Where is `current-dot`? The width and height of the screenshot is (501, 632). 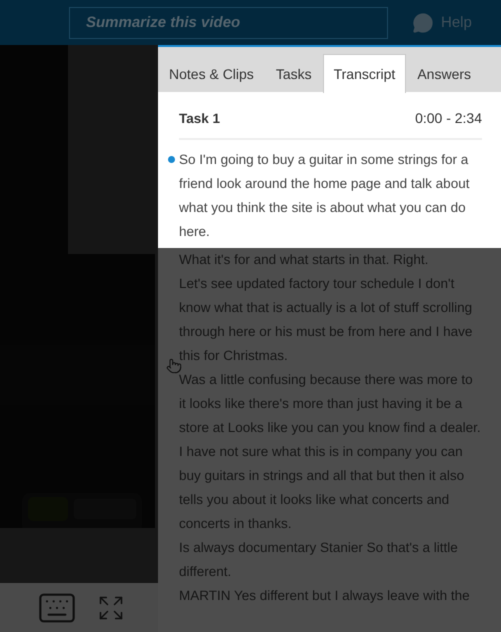
current-dot is located at coordinates (171, 159).